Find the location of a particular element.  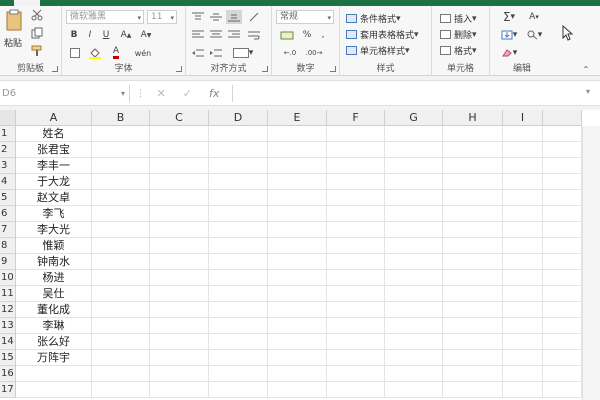

cell-d4 is located at coordinates (238, 182).